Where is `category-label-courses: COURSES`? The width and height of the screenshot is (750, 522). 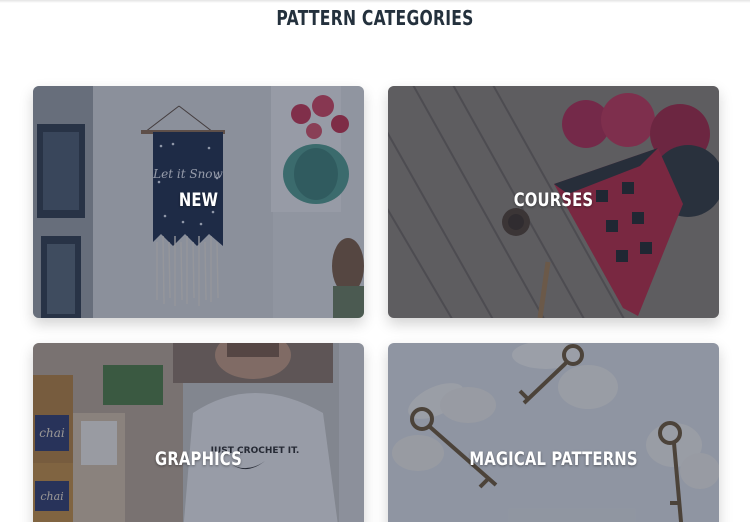
category-label-courses: COURSES is located at coordinates (553, 200).